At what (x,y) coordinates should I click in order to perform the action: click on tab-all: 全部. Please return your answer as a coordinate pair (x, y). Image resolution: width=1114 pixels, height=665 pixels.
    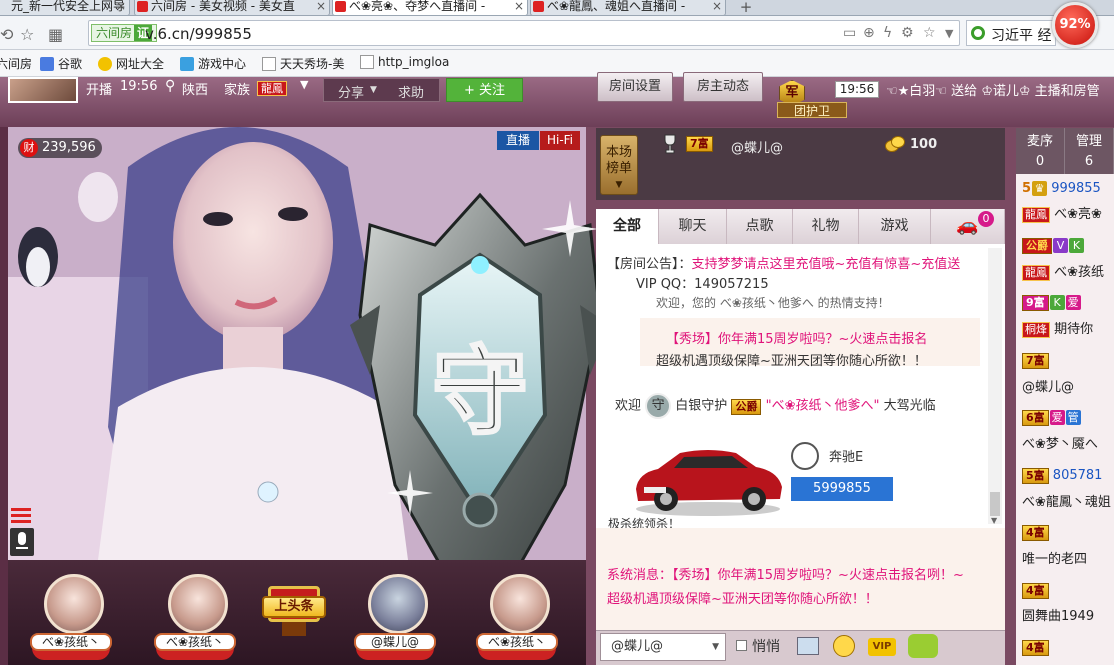
    Looking at the image, I should click on (627, 226).